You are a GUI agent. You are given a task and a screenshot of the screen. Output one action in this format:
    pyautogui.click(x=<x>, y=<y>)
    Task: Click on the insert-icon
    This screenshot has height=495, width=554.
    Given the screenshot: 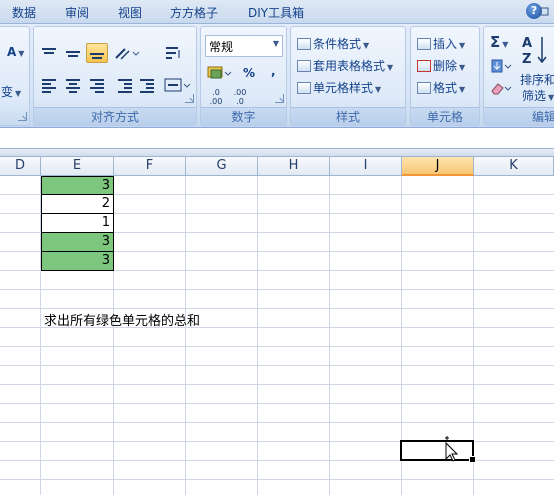 What is the action you would take?
    pyautogui.click(x=424, y=44)
    